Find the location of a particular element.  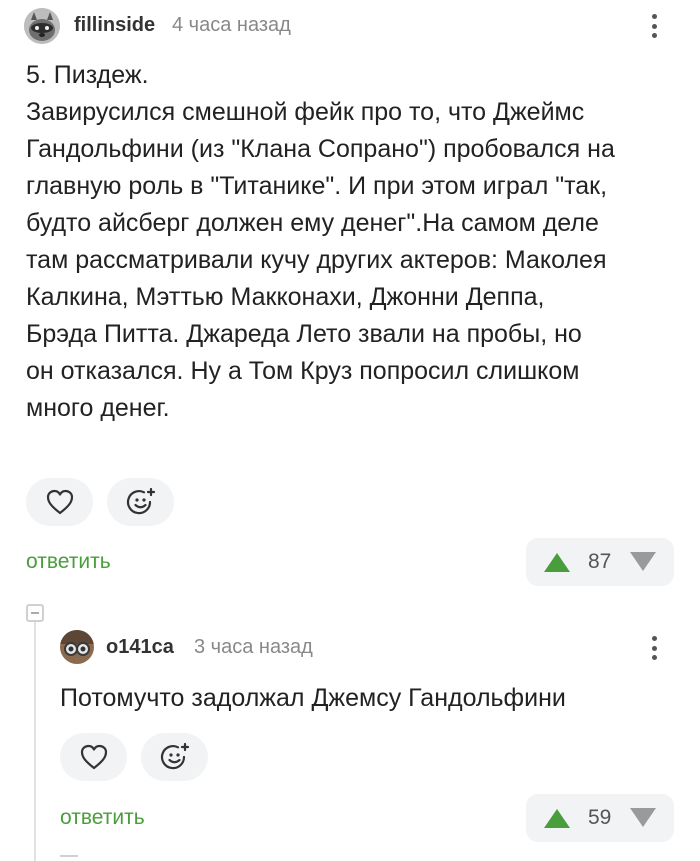

avatar is located at coordinates (42, 26).